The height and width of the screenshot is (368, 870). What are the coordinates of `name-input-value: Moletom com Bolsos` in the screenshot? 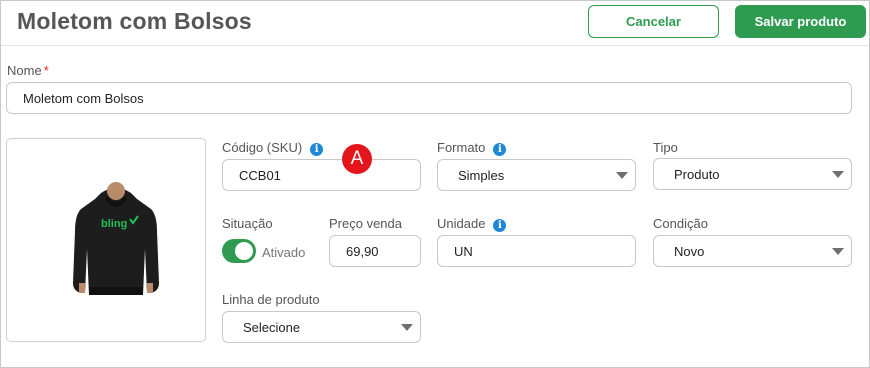 It's located at (83, 98).